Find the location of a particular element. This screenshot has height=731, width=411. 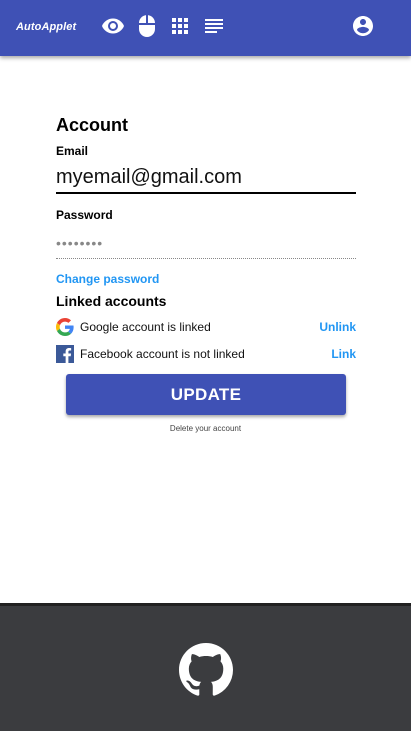

account-circle-icon is located at coordinates (363, 26).